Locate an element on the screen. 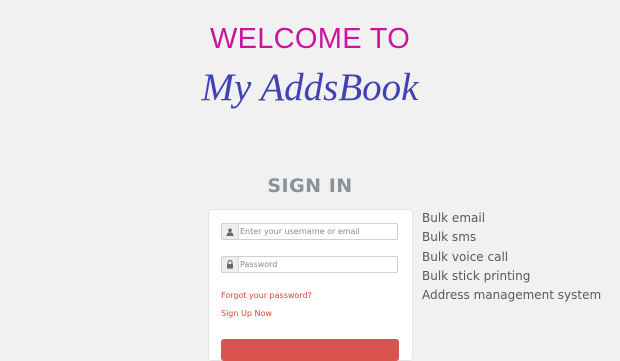  login-panel: Forgot your password? Sign Up Now is located at coordinates (310, 285).